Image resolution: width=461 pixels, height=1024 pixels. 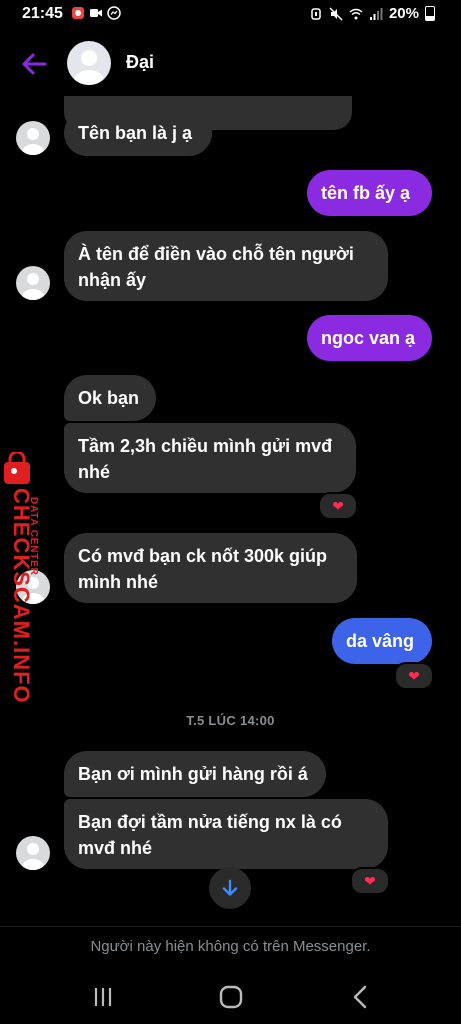 I want to click on chat-header: Đại, so click(x=230, y=64).